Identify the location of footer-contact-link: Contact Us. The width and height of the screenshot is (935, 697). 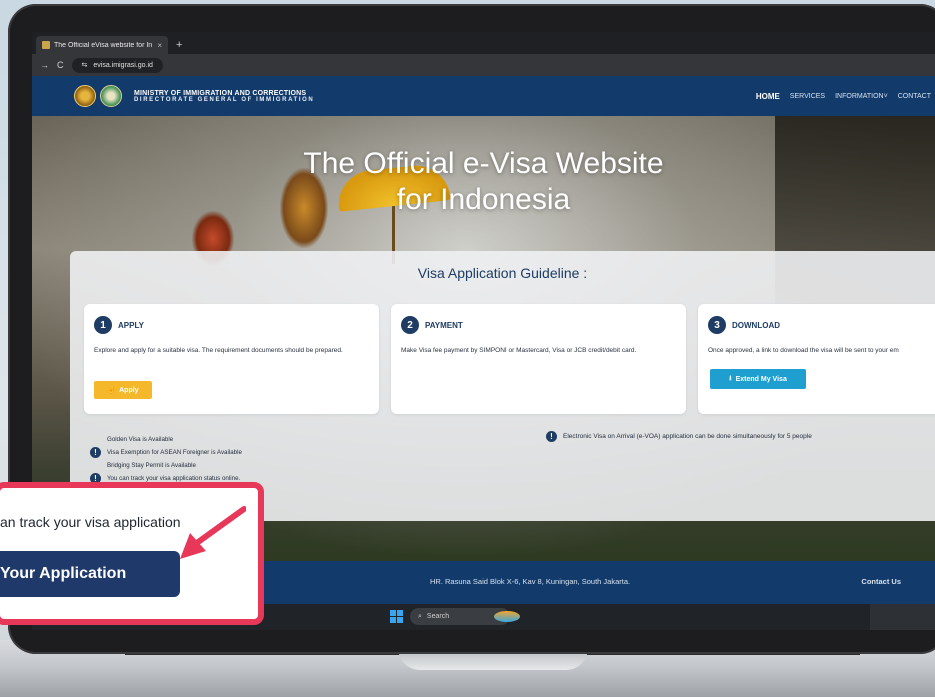
(881, 581).